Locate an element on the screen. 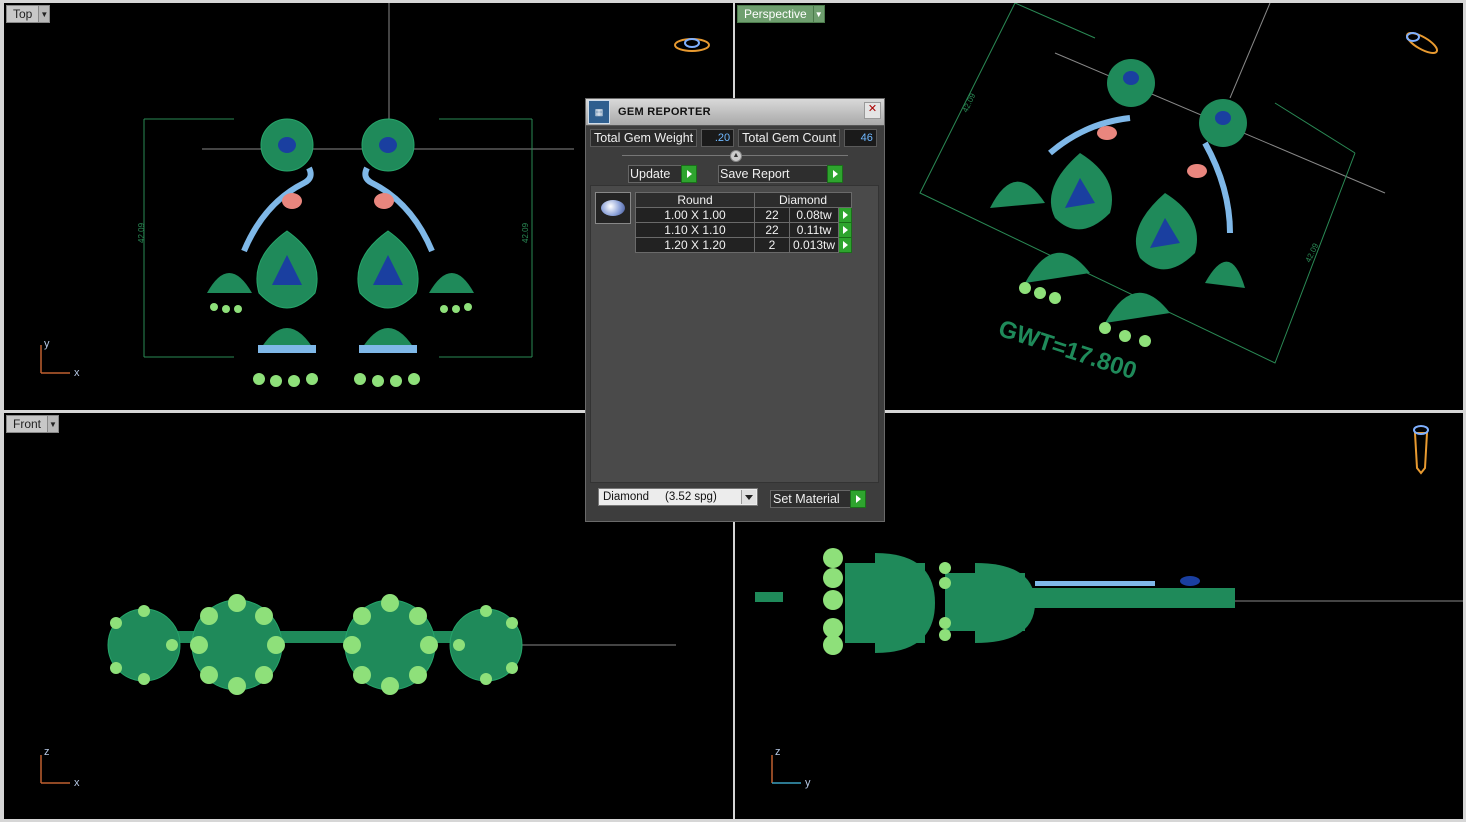  dialog-title: GEM REPORTER is located at coordinates (664, 112).